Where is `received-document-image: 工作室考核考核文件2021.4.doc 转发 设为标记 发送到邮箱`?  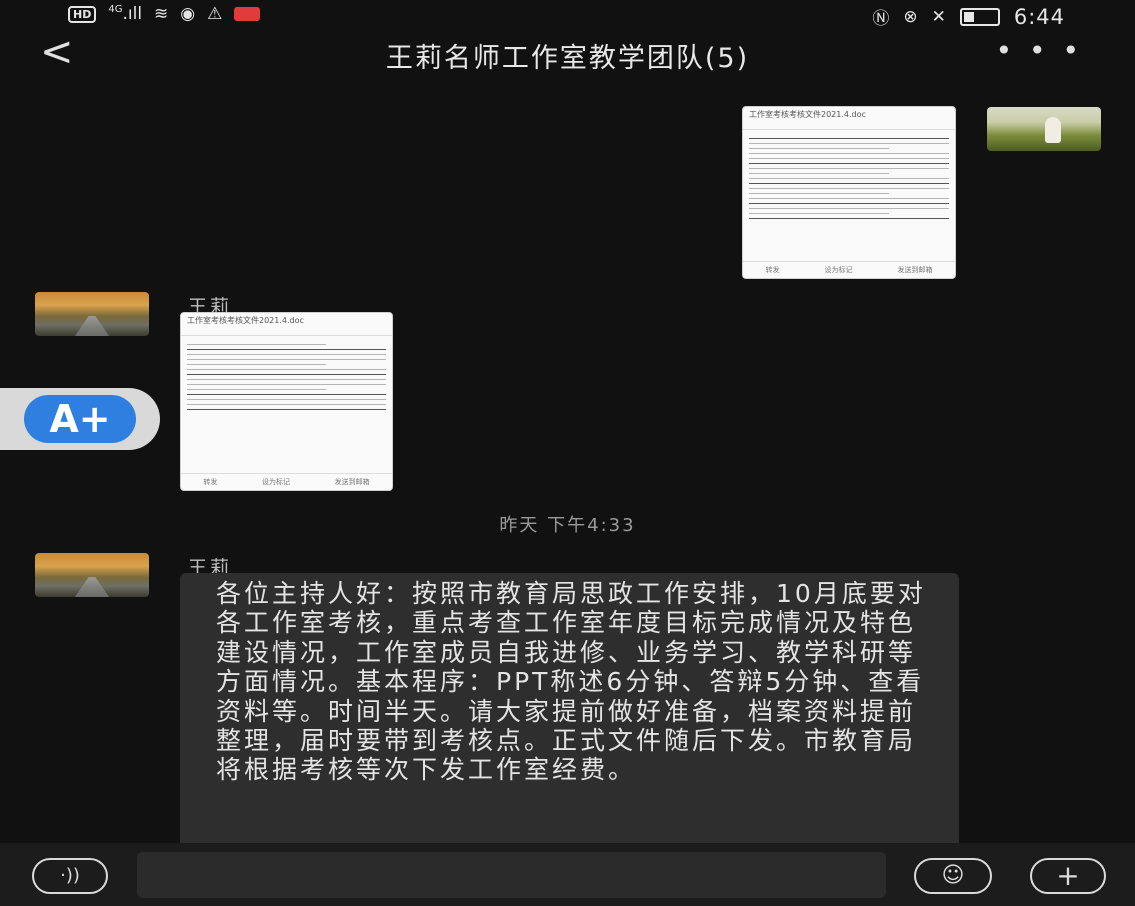
received-document-image: 工作室考核考核文件2021.4.doc 转发 设为标记 发送到邮箱 is located at coordinates (286, 401).